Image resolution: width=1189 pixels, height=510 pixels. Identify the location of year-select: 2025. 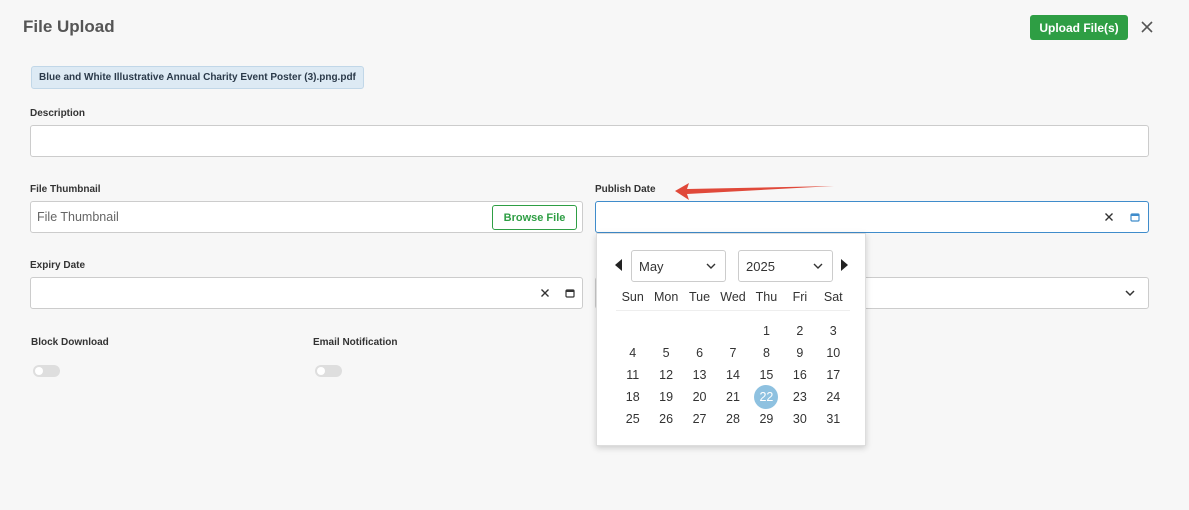
(785, 266).